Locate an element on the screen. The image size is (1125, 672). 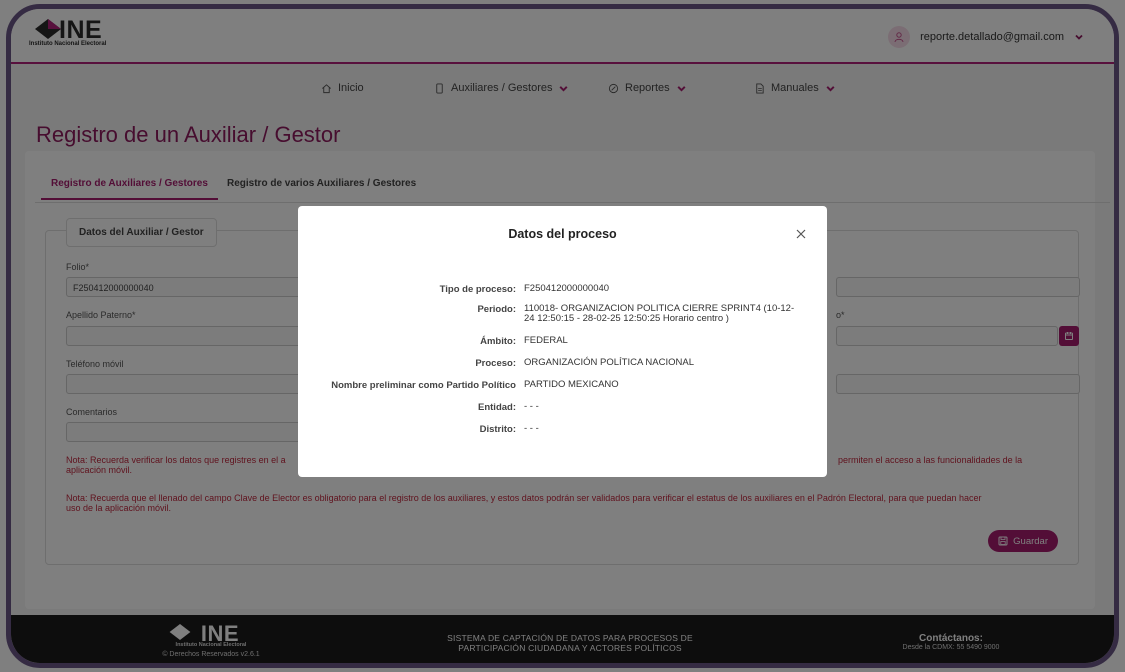
detail-key: Periodo: is located at coordinates (496, 309).